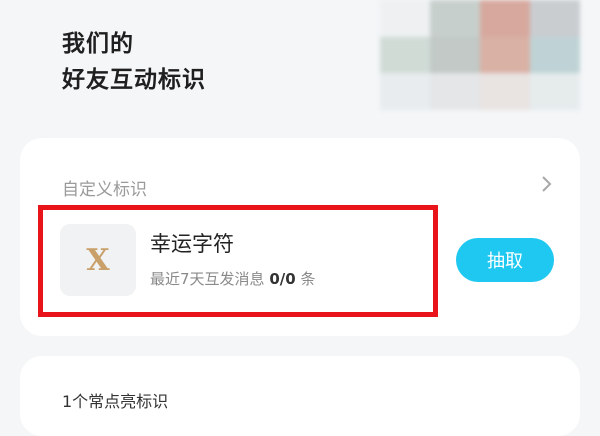 The image size is (600, 436). I want to click on lucky-char-badge-icon: X, so click(98, 260).